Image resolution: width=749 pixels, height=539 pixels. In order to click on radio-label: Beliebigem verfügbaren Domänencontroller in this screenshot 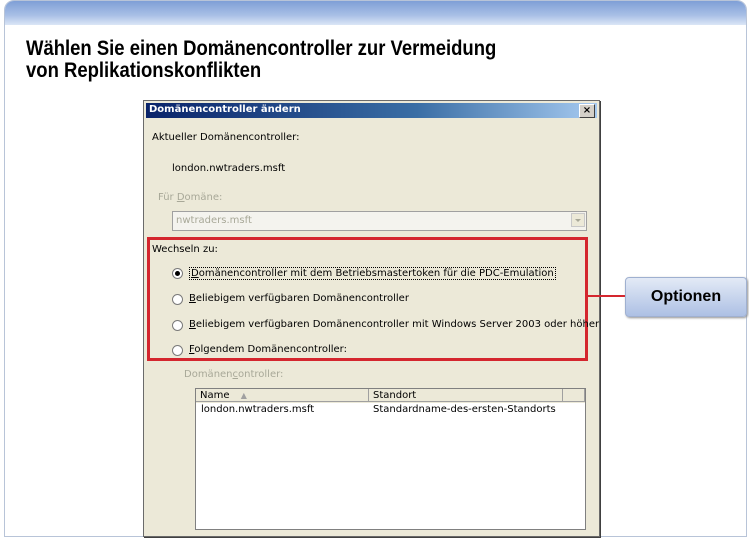, I will do `click(299, 298)`.